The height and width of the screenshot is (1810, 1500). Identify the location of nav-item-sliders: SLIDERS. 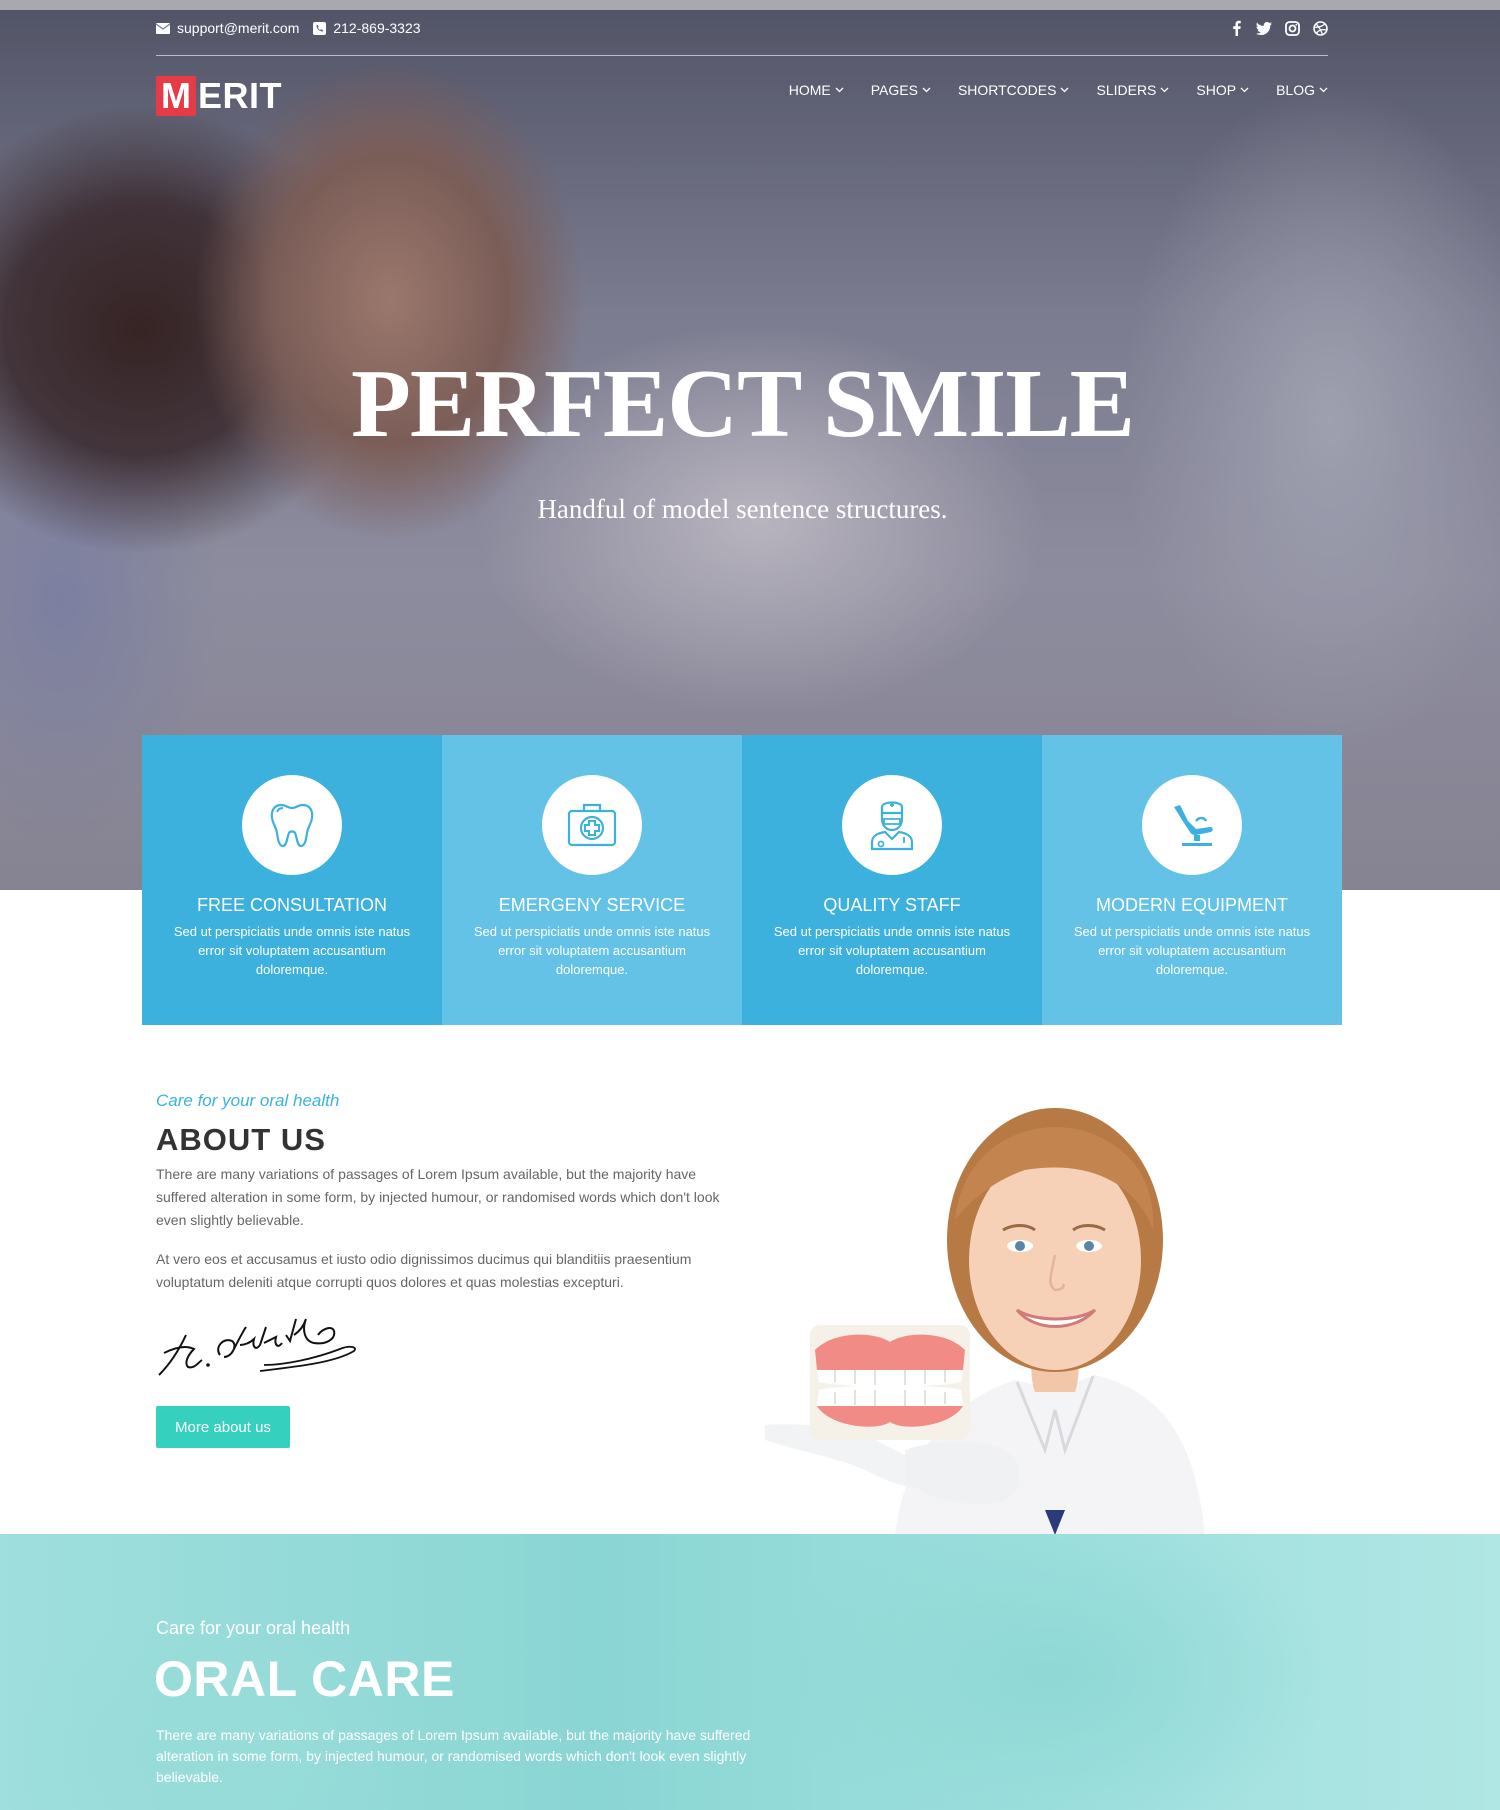
(1132, 90).